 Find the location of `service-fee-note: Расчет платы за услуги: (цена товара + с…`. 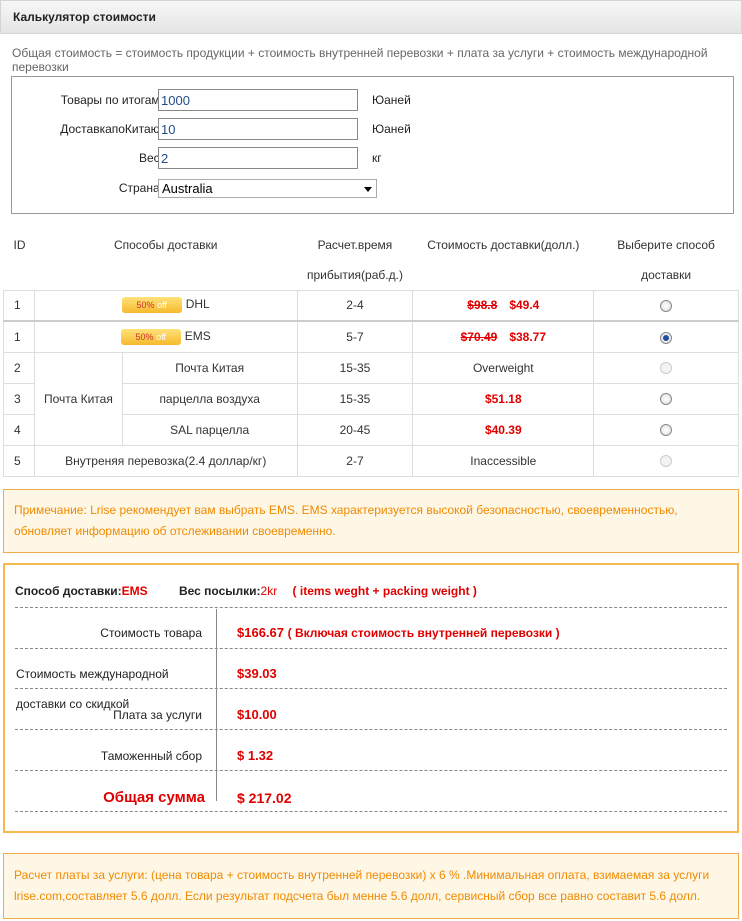

service-fee-note: Расчет платы за услуги: (цена товара + с… is located at coordinates (371, 886).